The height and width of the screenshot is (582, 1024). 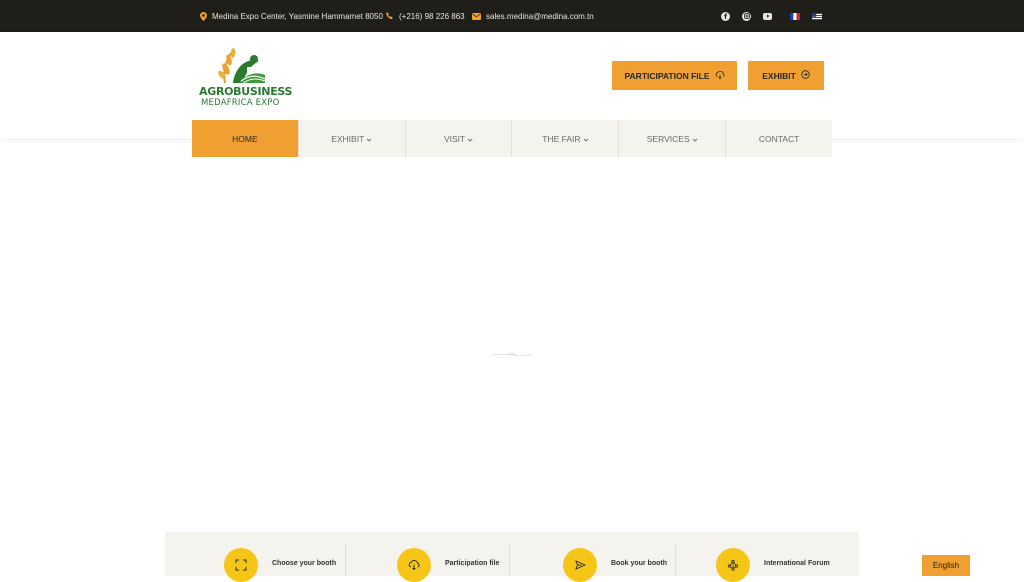 I want to click on logo-word-agro: AGRO, so click(x=216, y=91).